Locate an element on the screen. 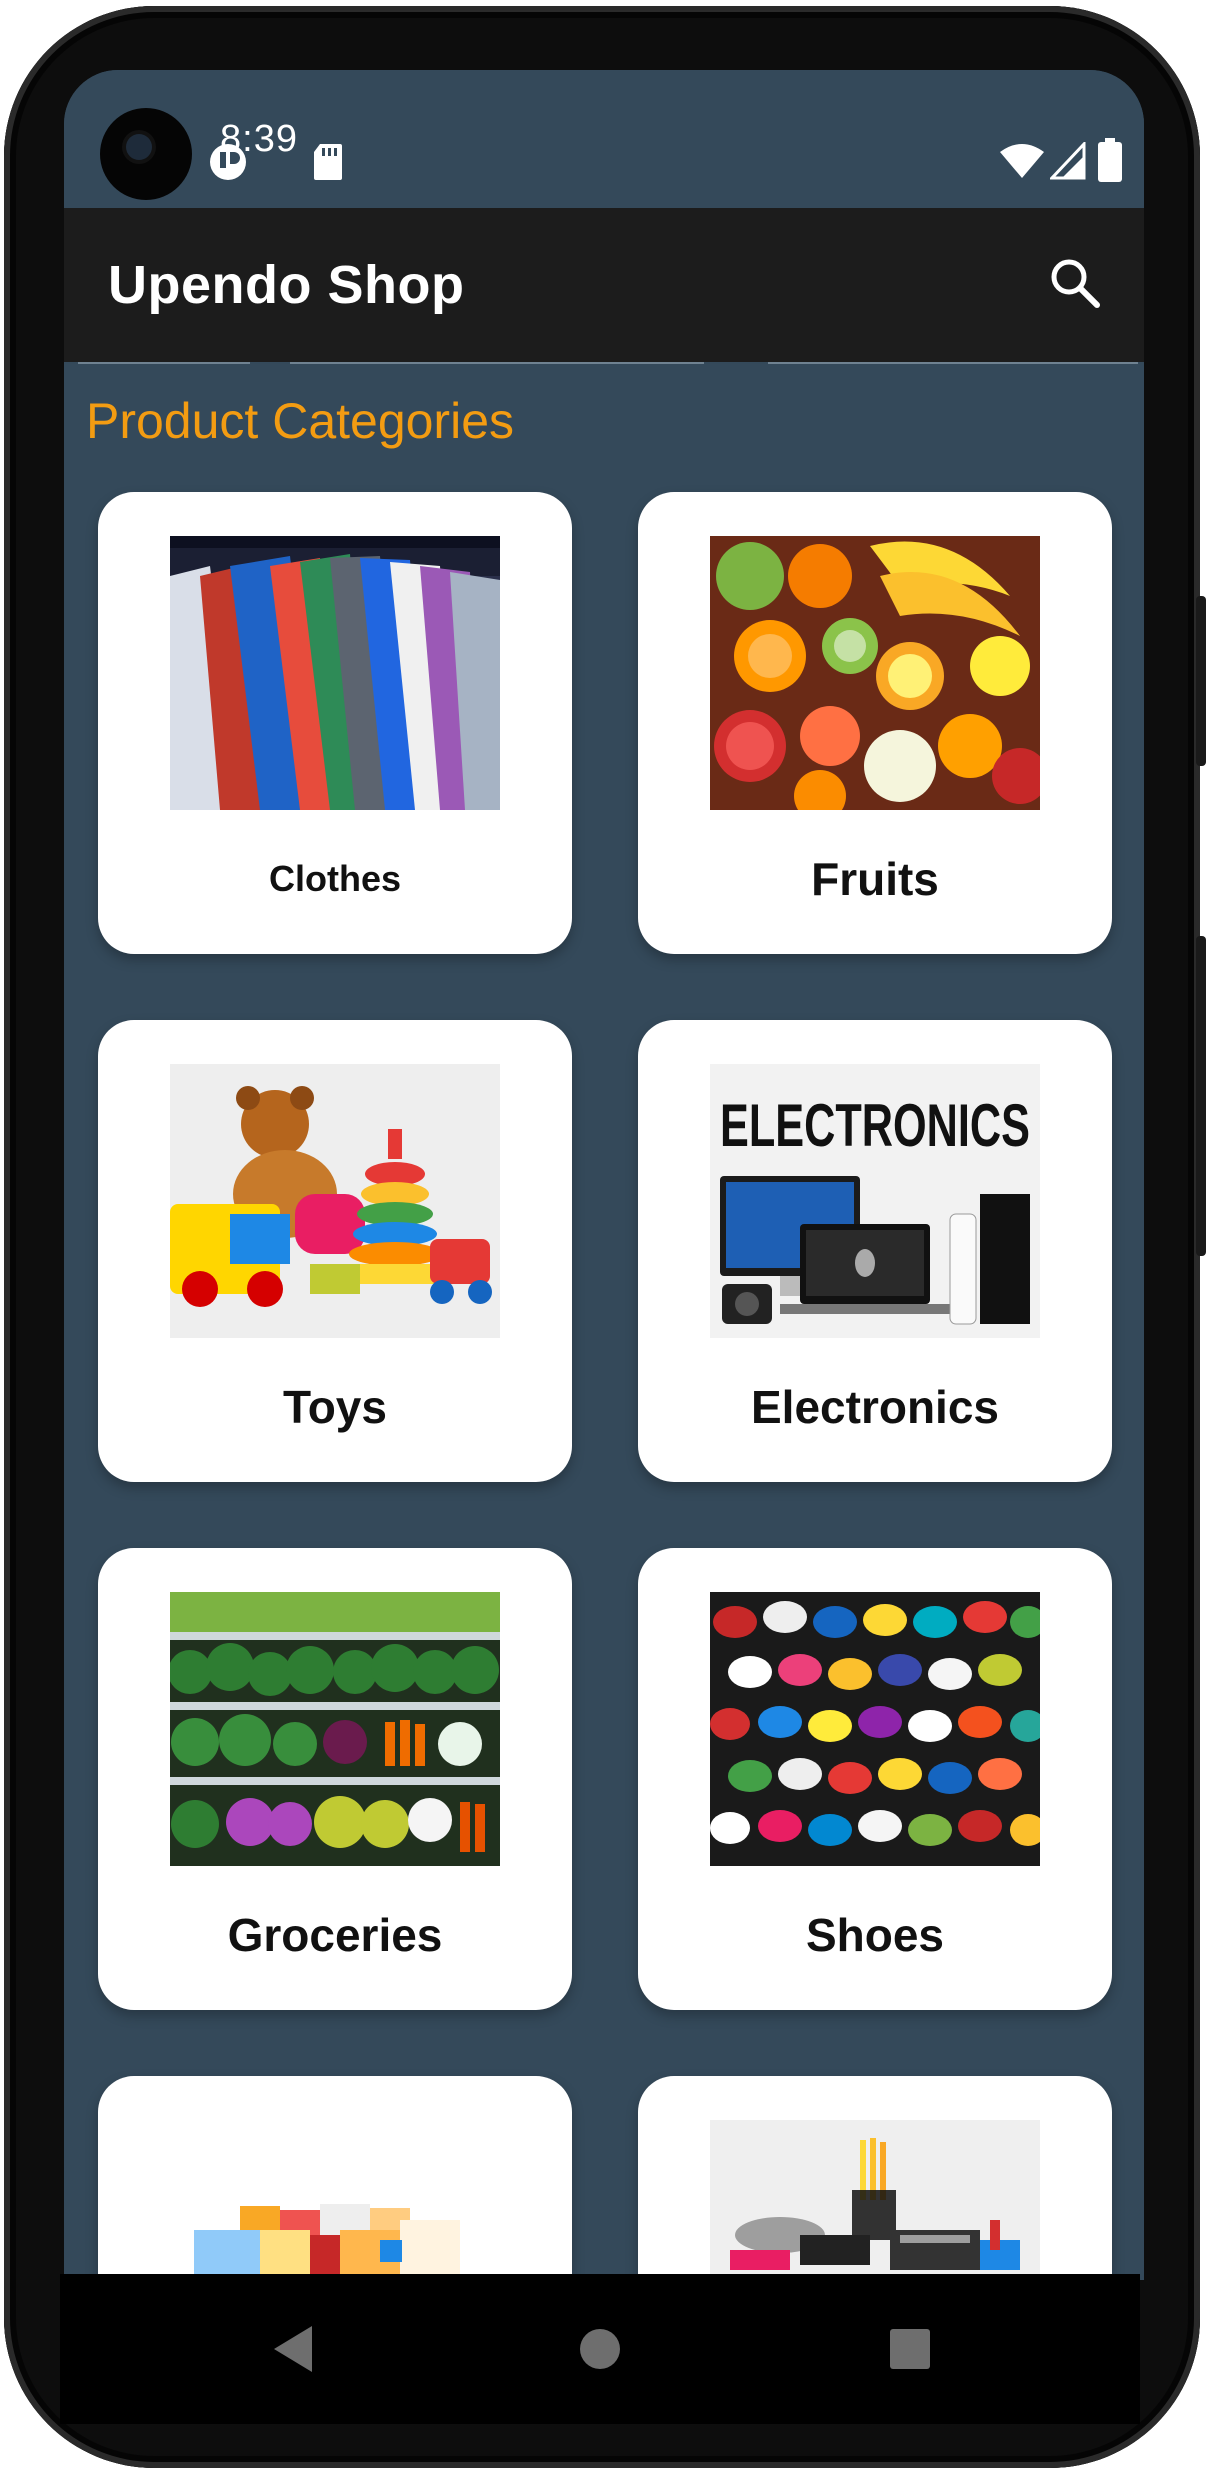  volume-button is located at coordinates (1201, 1096).